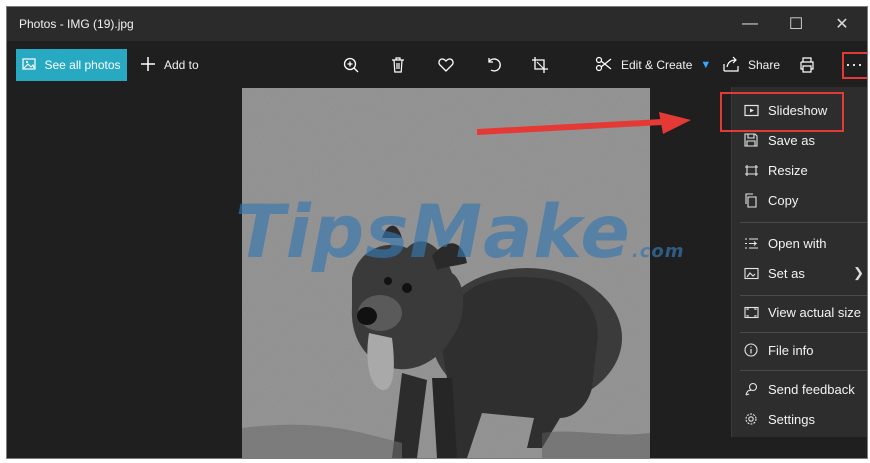  What do you see at coordinates (540, 65) in the screenshot?
I see `crop-icon` at bounding box center [540, 65].